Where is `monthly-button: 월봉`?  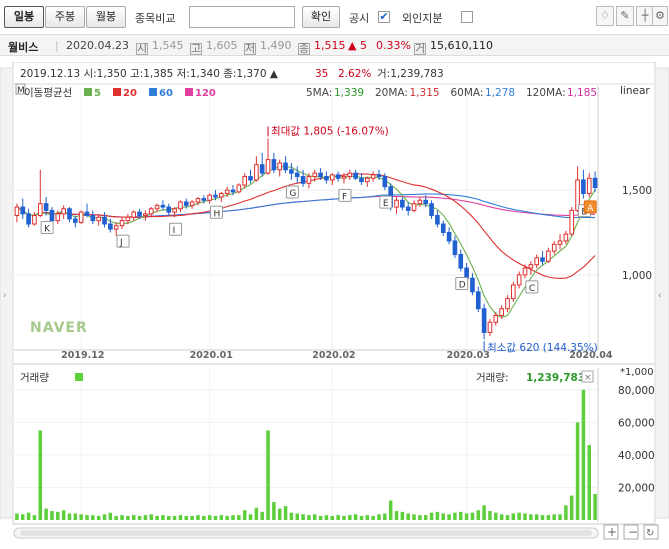
monthly-button: 월봉 is located at coordinates (106, 17).